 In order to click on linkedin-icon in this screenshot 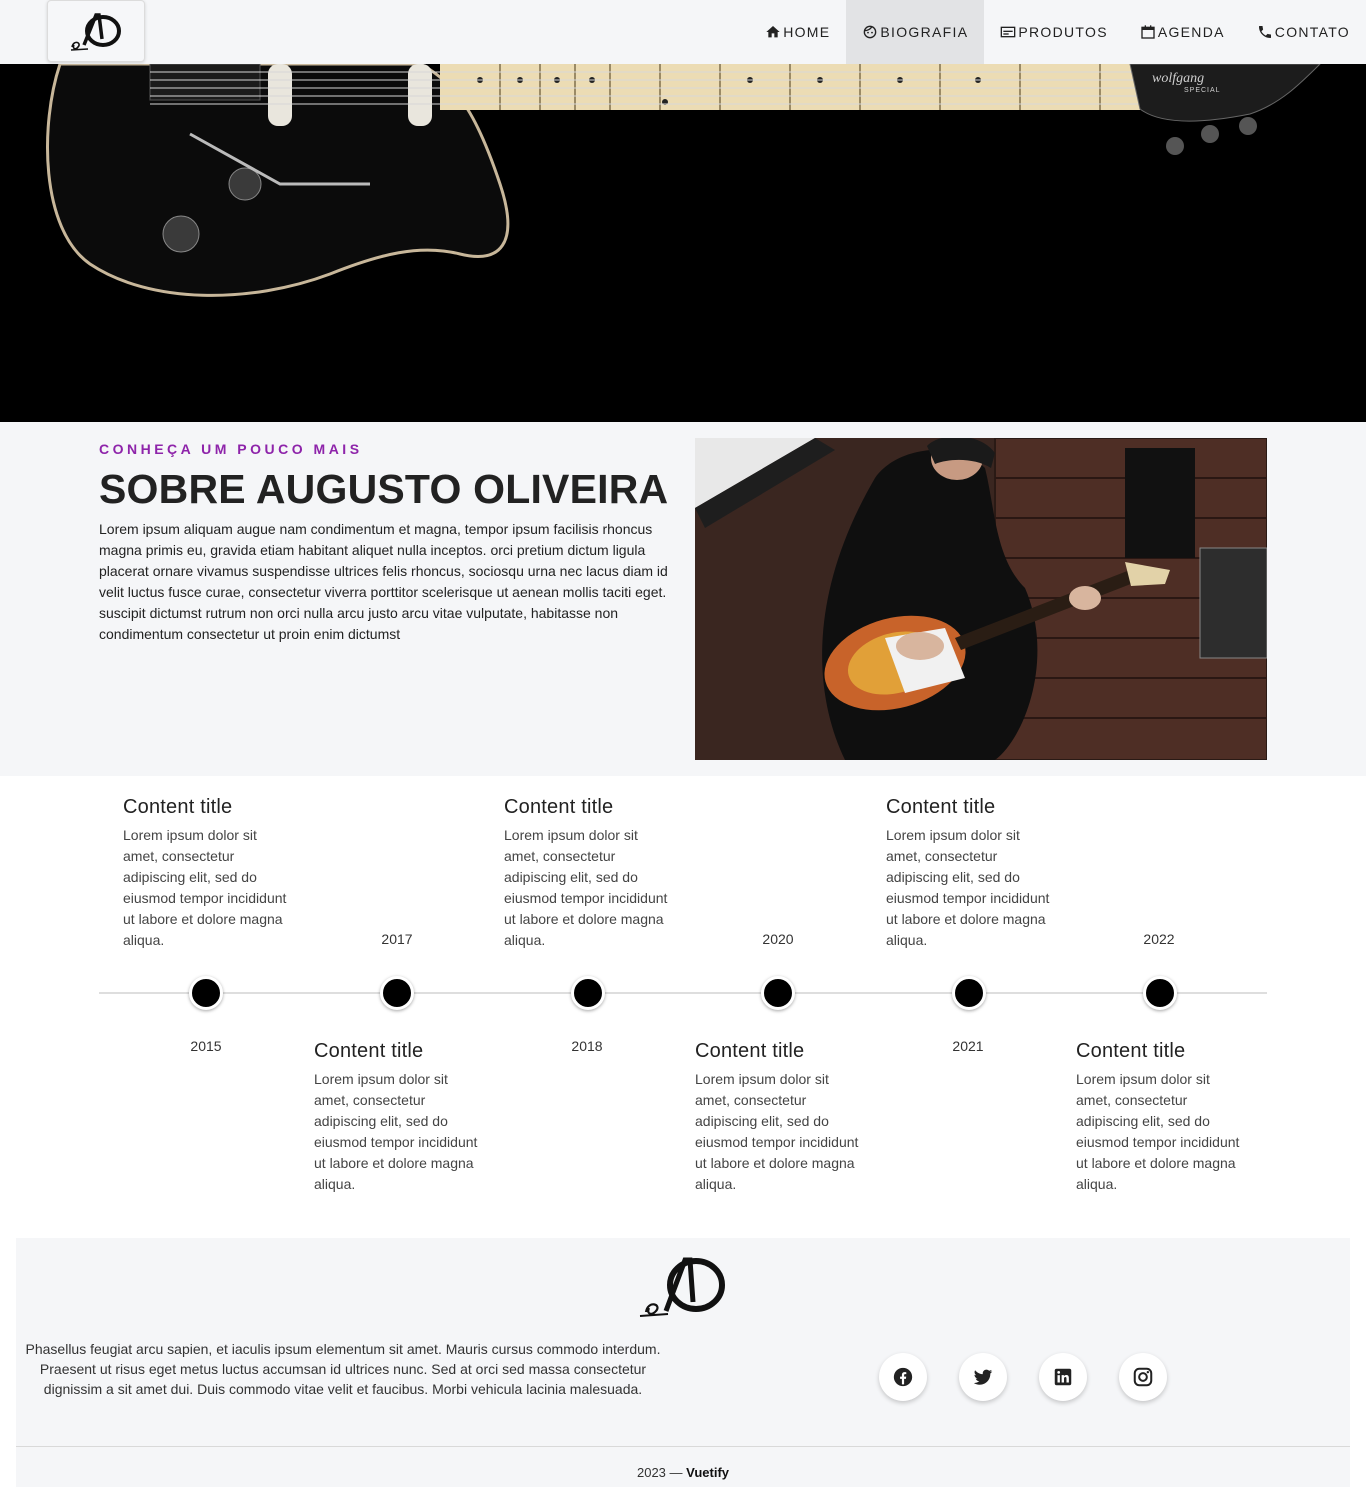, I will do `click(1063, 1377)`.